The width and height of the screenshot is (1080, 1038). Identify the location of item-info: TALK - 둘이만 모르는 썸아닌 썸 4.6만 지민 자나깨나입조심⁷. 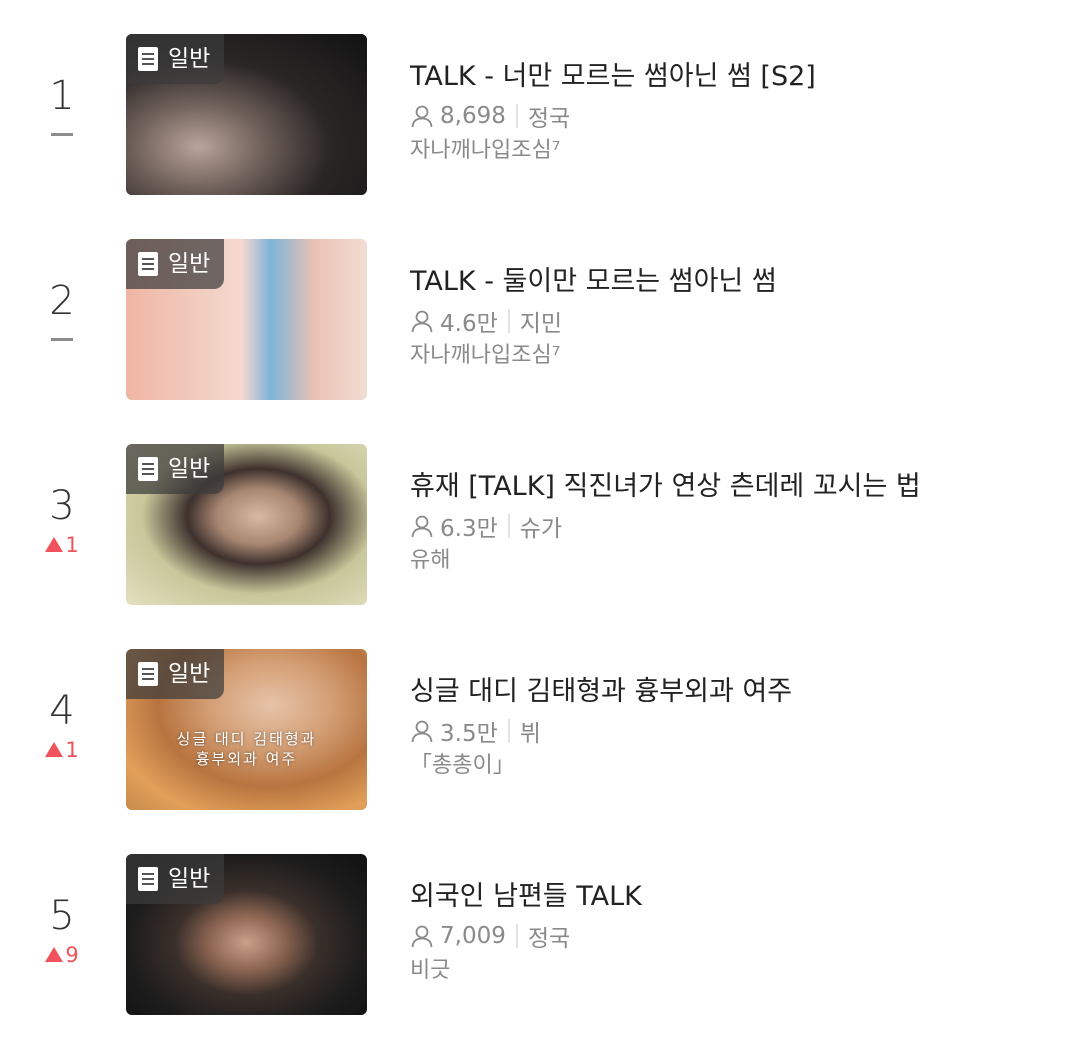
(730, 304).